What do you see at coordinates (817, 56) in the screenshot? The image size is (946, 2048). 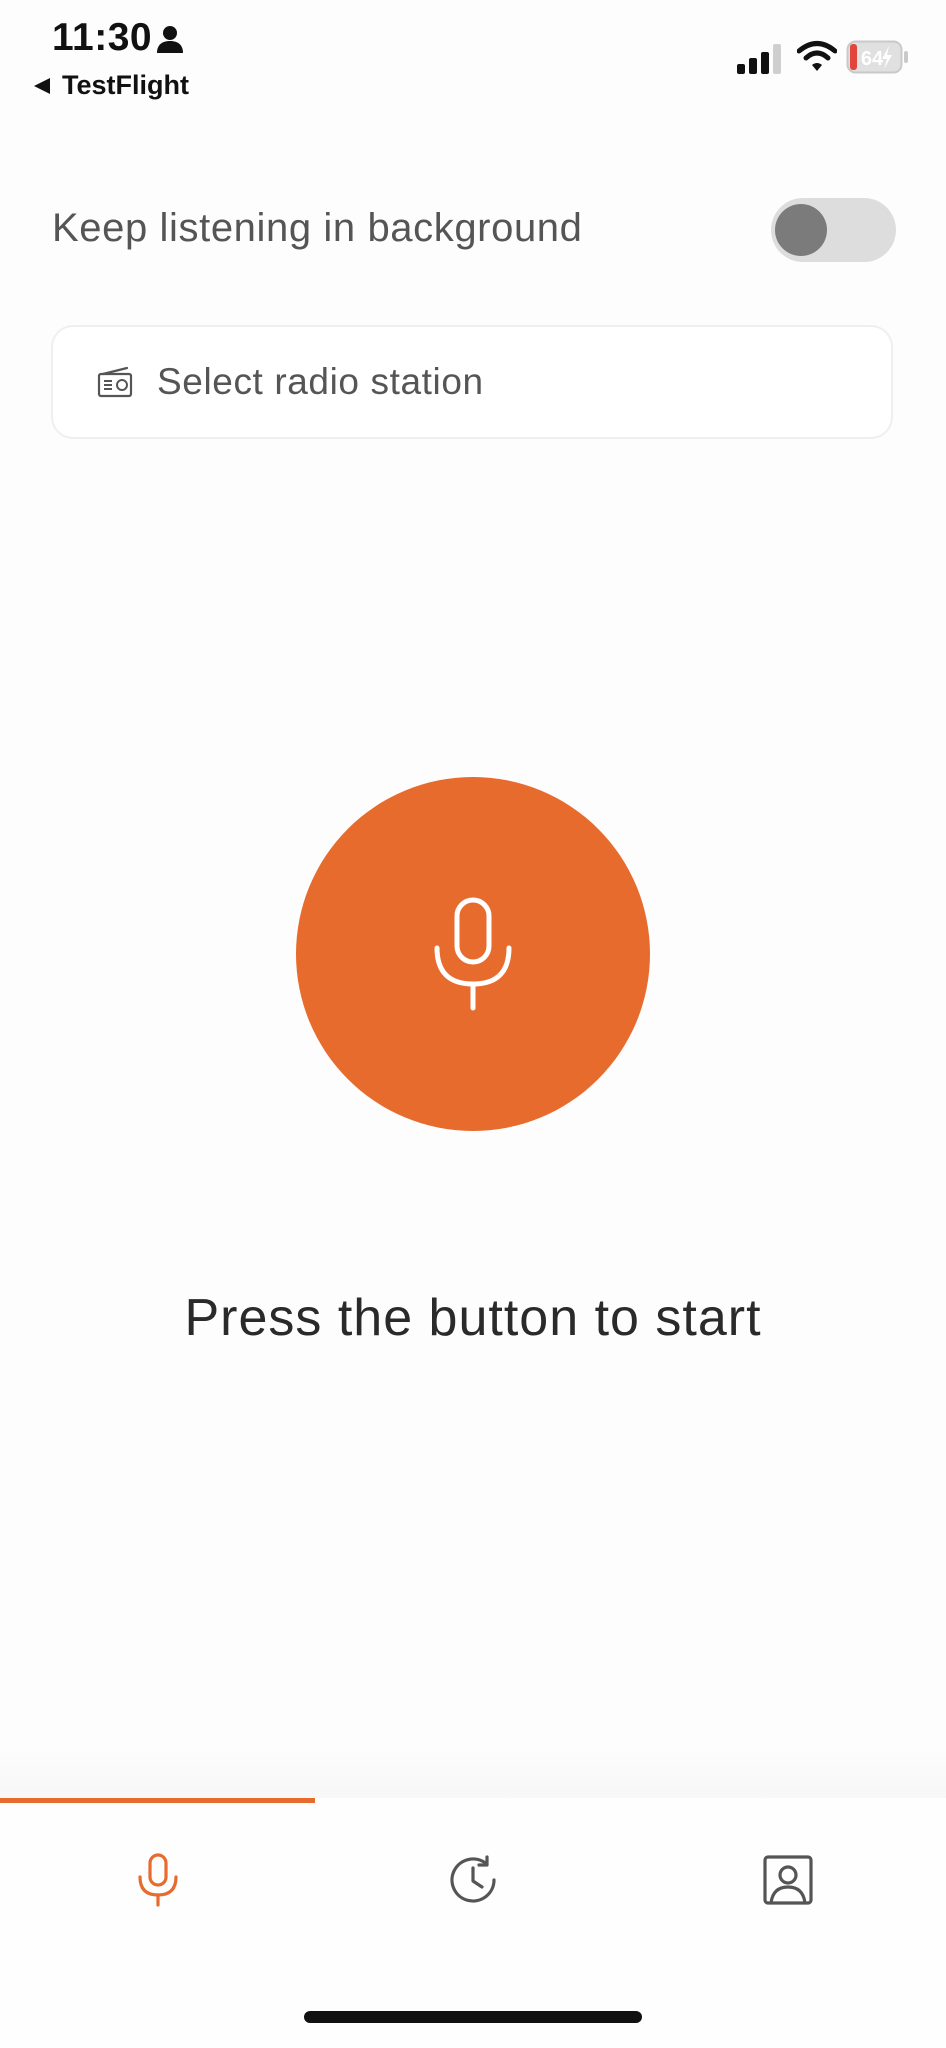 I see `wifi-icon` at bounding box center [817, 56].